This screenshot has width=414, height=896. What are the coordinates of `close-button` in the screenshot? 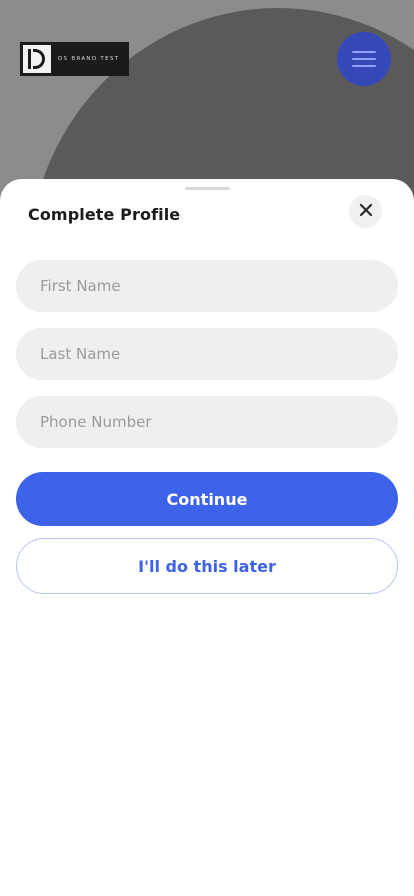 It's located at (365, 211).